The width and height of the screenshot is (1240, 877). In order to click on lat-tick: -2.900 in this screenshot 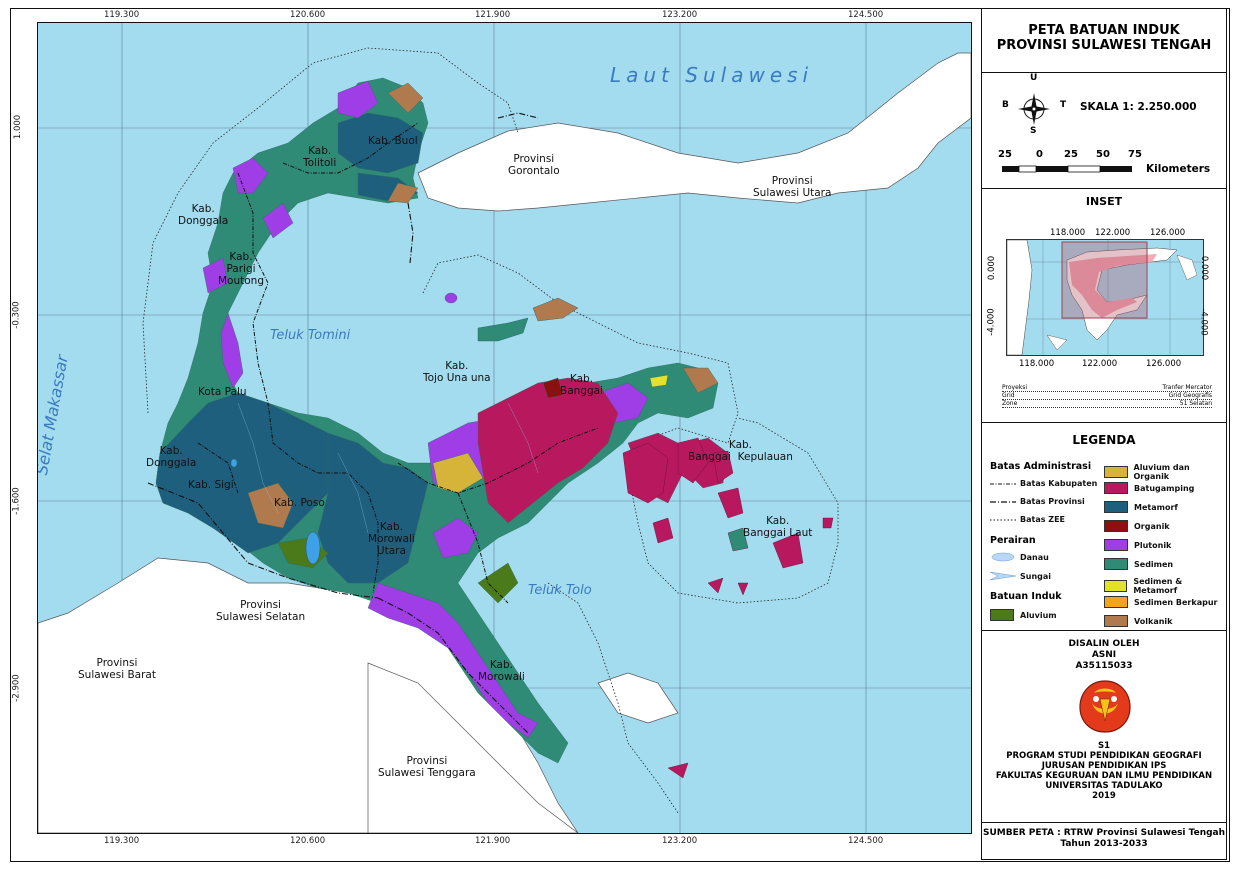, I will do `click(16, 688)`.